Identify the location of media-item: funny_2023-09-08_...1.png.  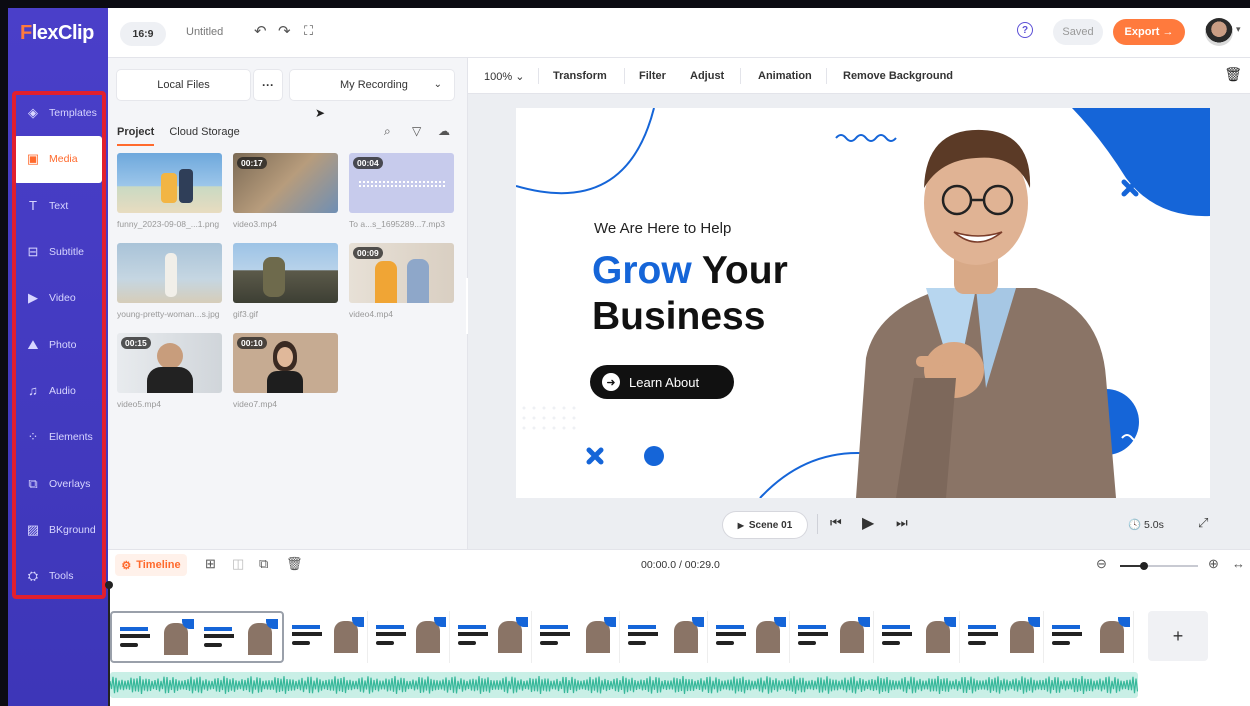
(169, 191).